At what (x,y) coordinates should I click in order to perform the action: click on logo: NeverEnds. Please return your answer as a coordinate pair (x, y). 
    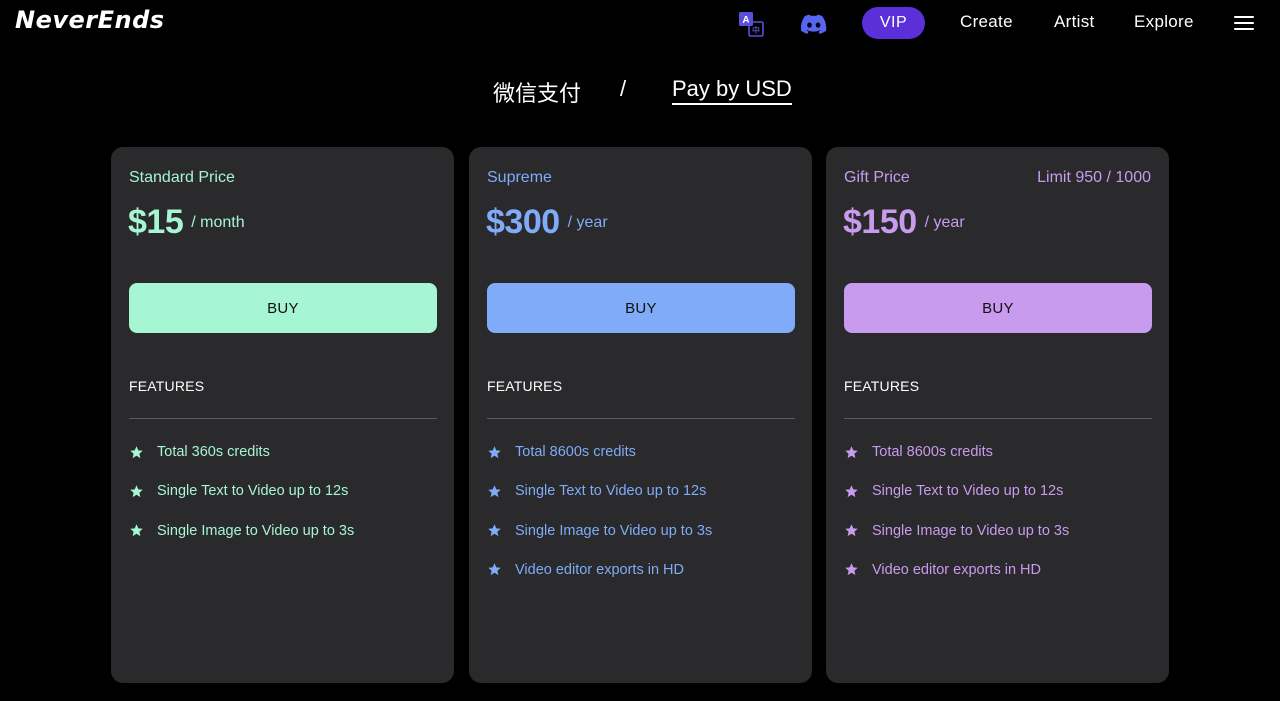
    Looking at the image, I should click on (90, 20).